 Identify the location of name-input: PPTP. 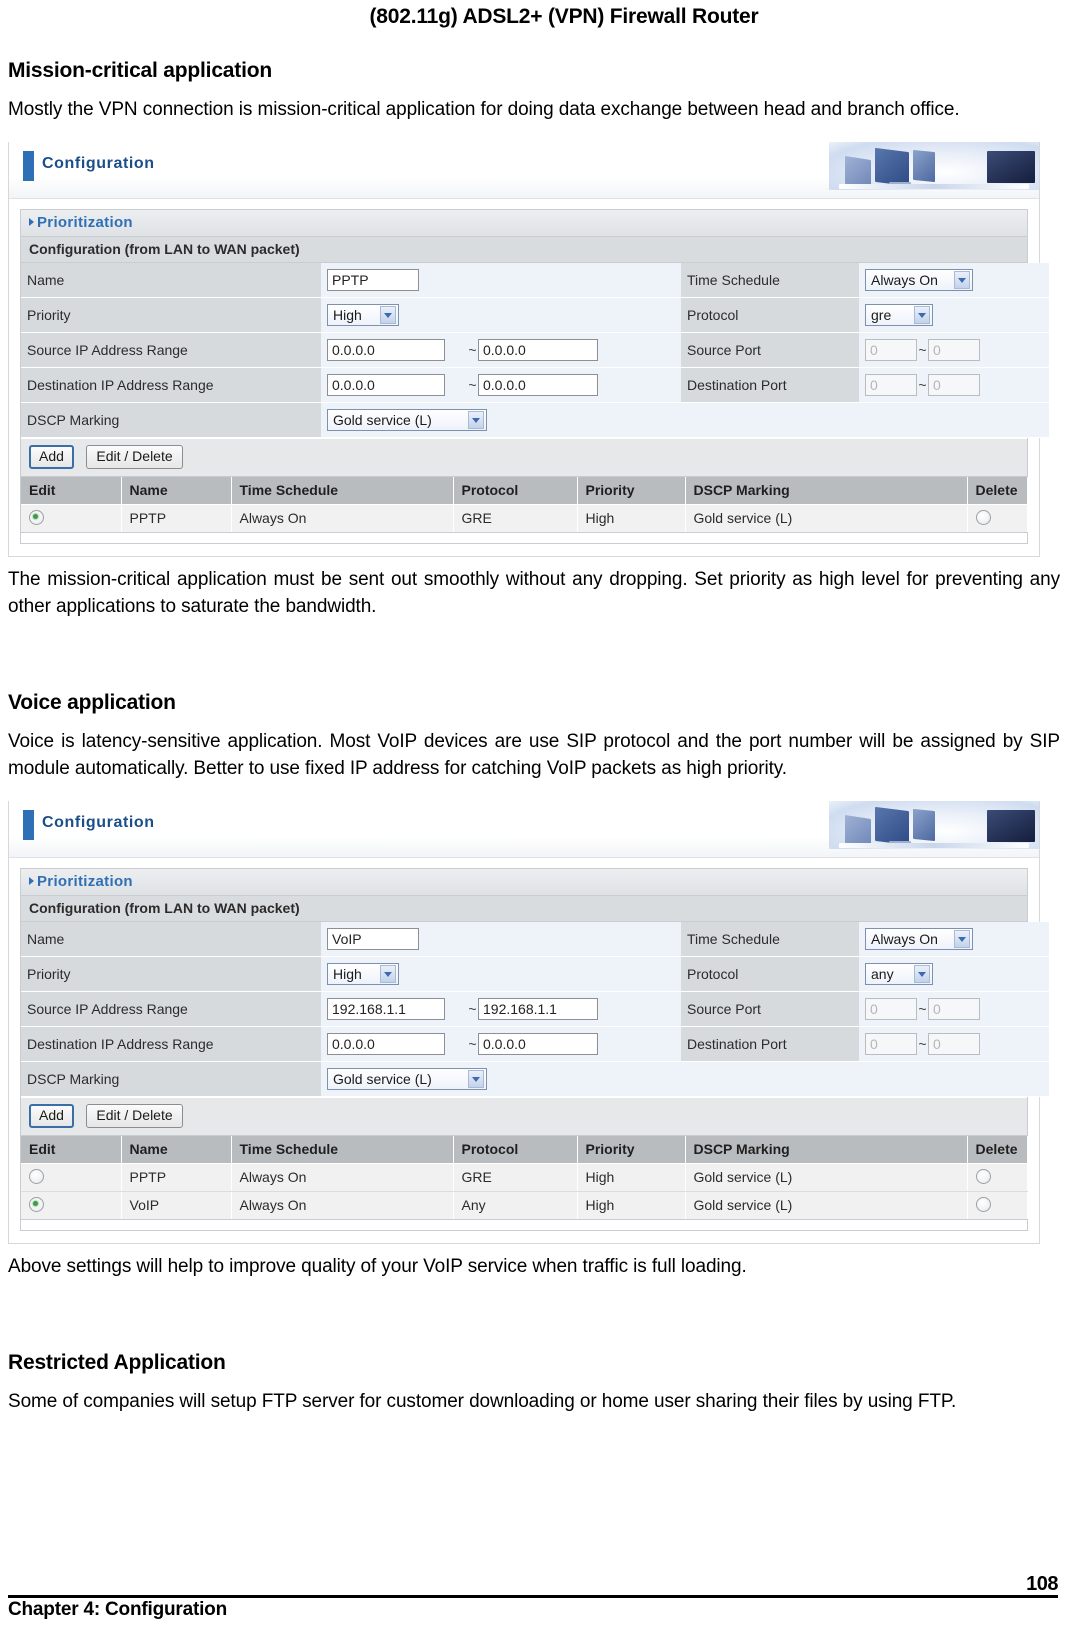
(373, 280).